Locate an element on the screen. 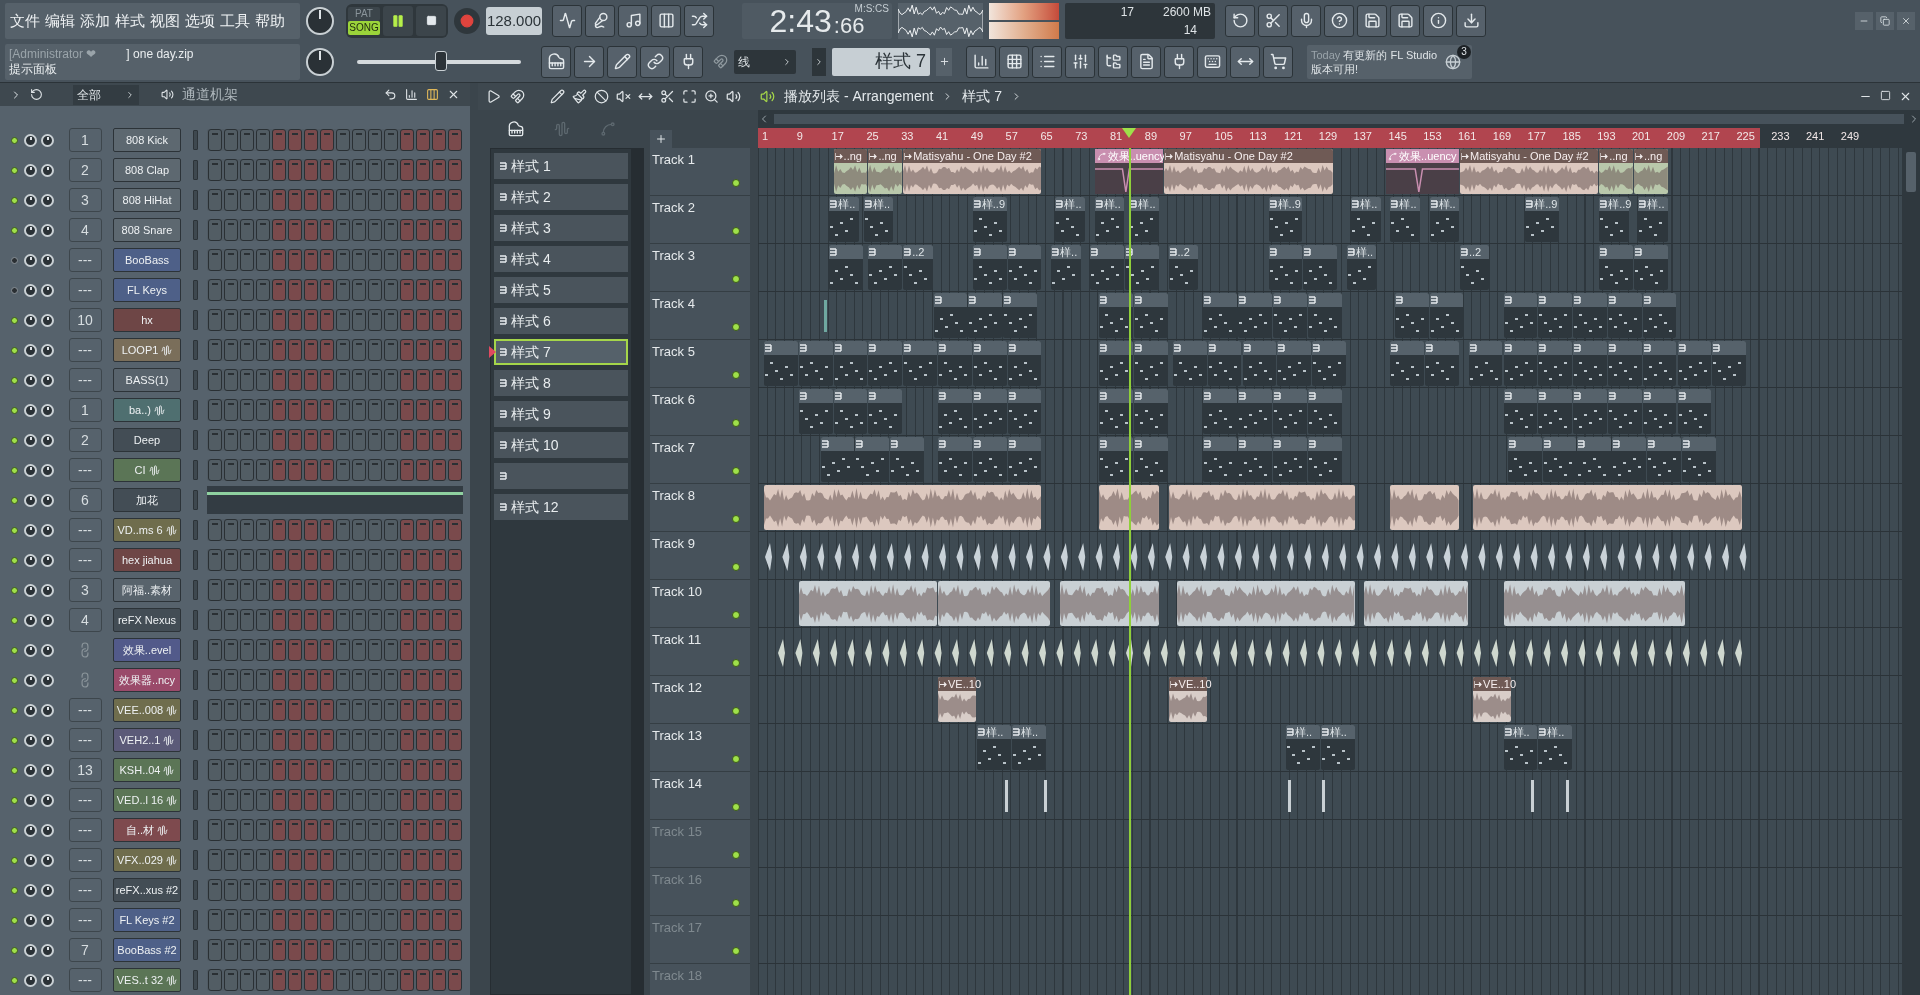 Image resolution: width=1920 pixels, height=995 pixels. channel-name-button: 808 Kick is located at coordinates (147, 140).